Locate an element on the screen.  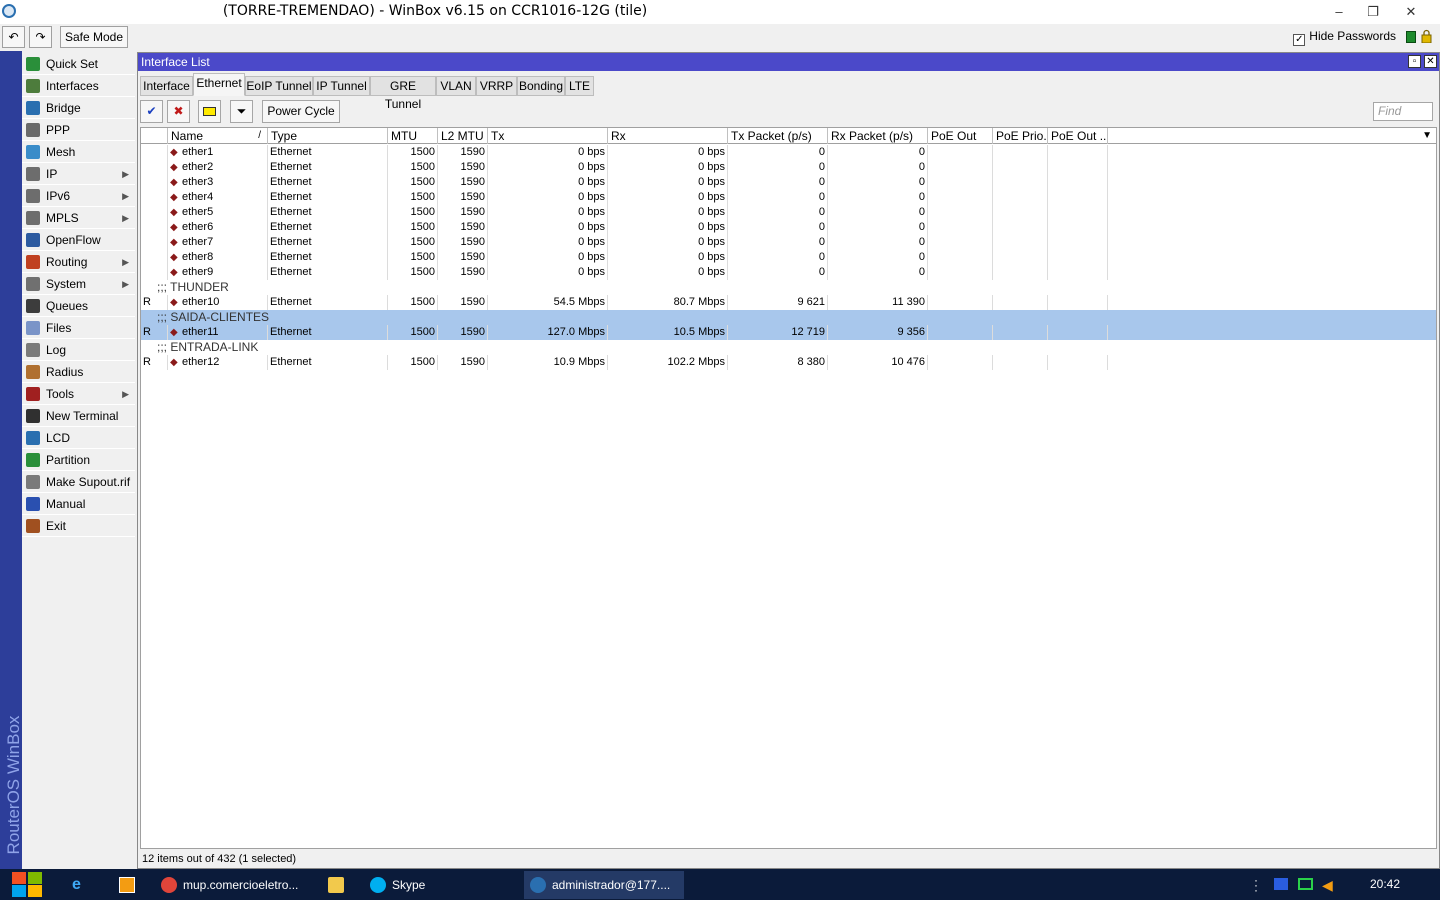
sidebar-item-label: Bridge is located at coordinates (63, 108).